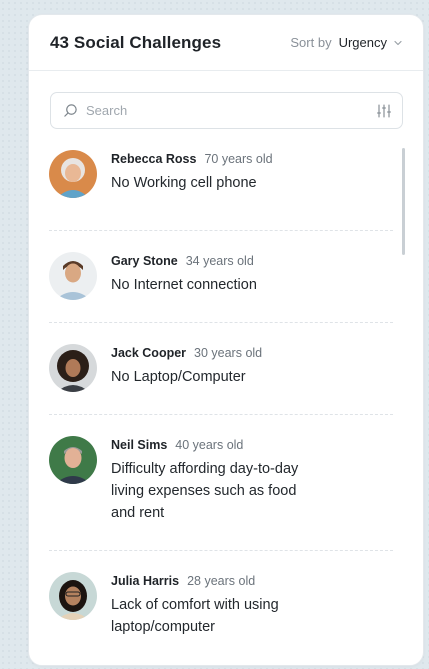 The height and width of the screenshot is (669, 429). Describe the element at coordinates (209, 445) in the screenshot. I see `person-age: 40 years old` at that location.